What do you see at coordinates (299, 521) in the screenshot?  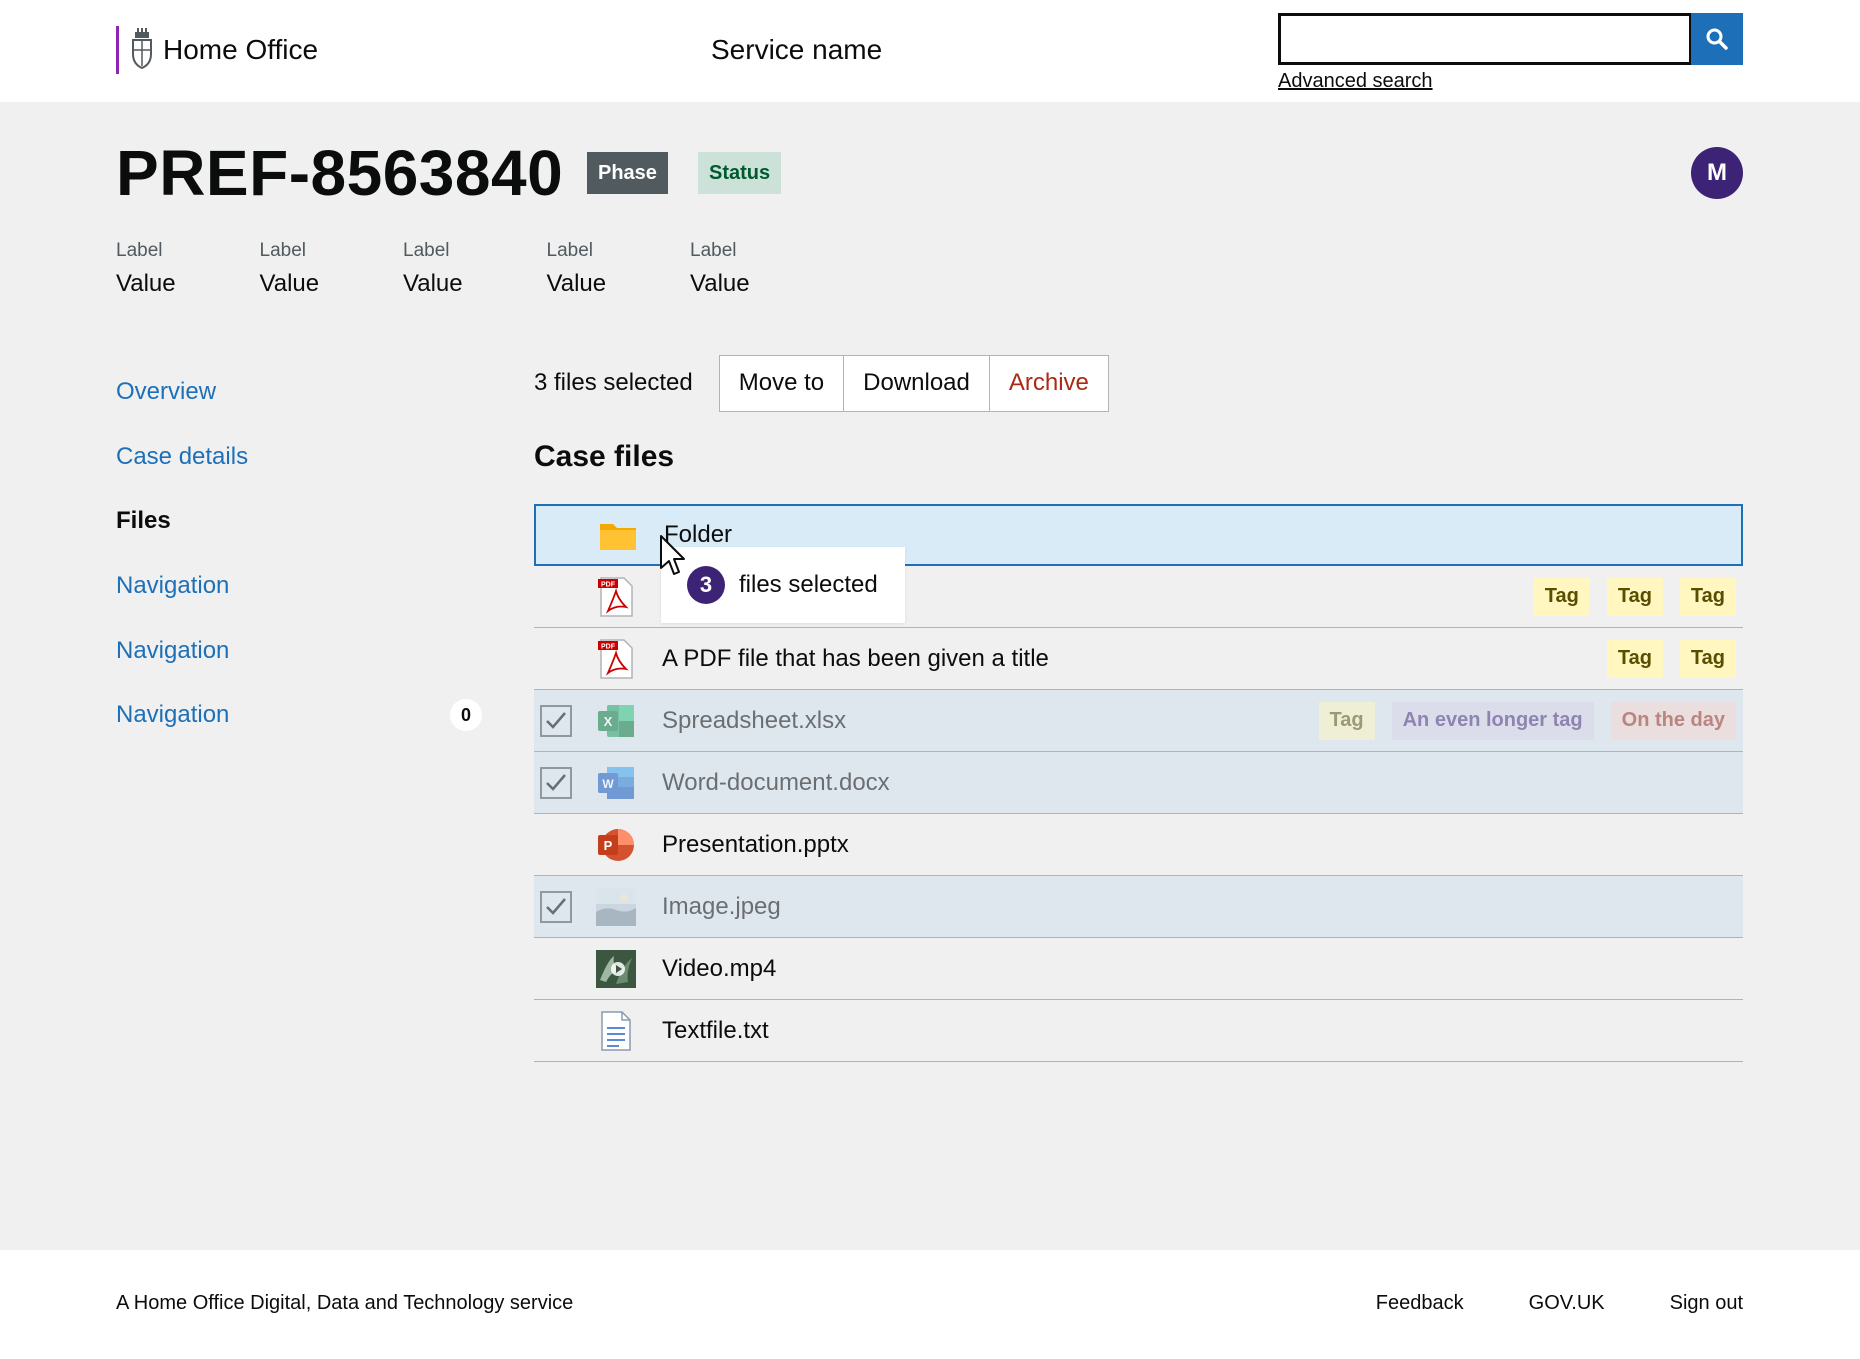 I see `nav-item-files: Files` at bounding box center [299, 521].